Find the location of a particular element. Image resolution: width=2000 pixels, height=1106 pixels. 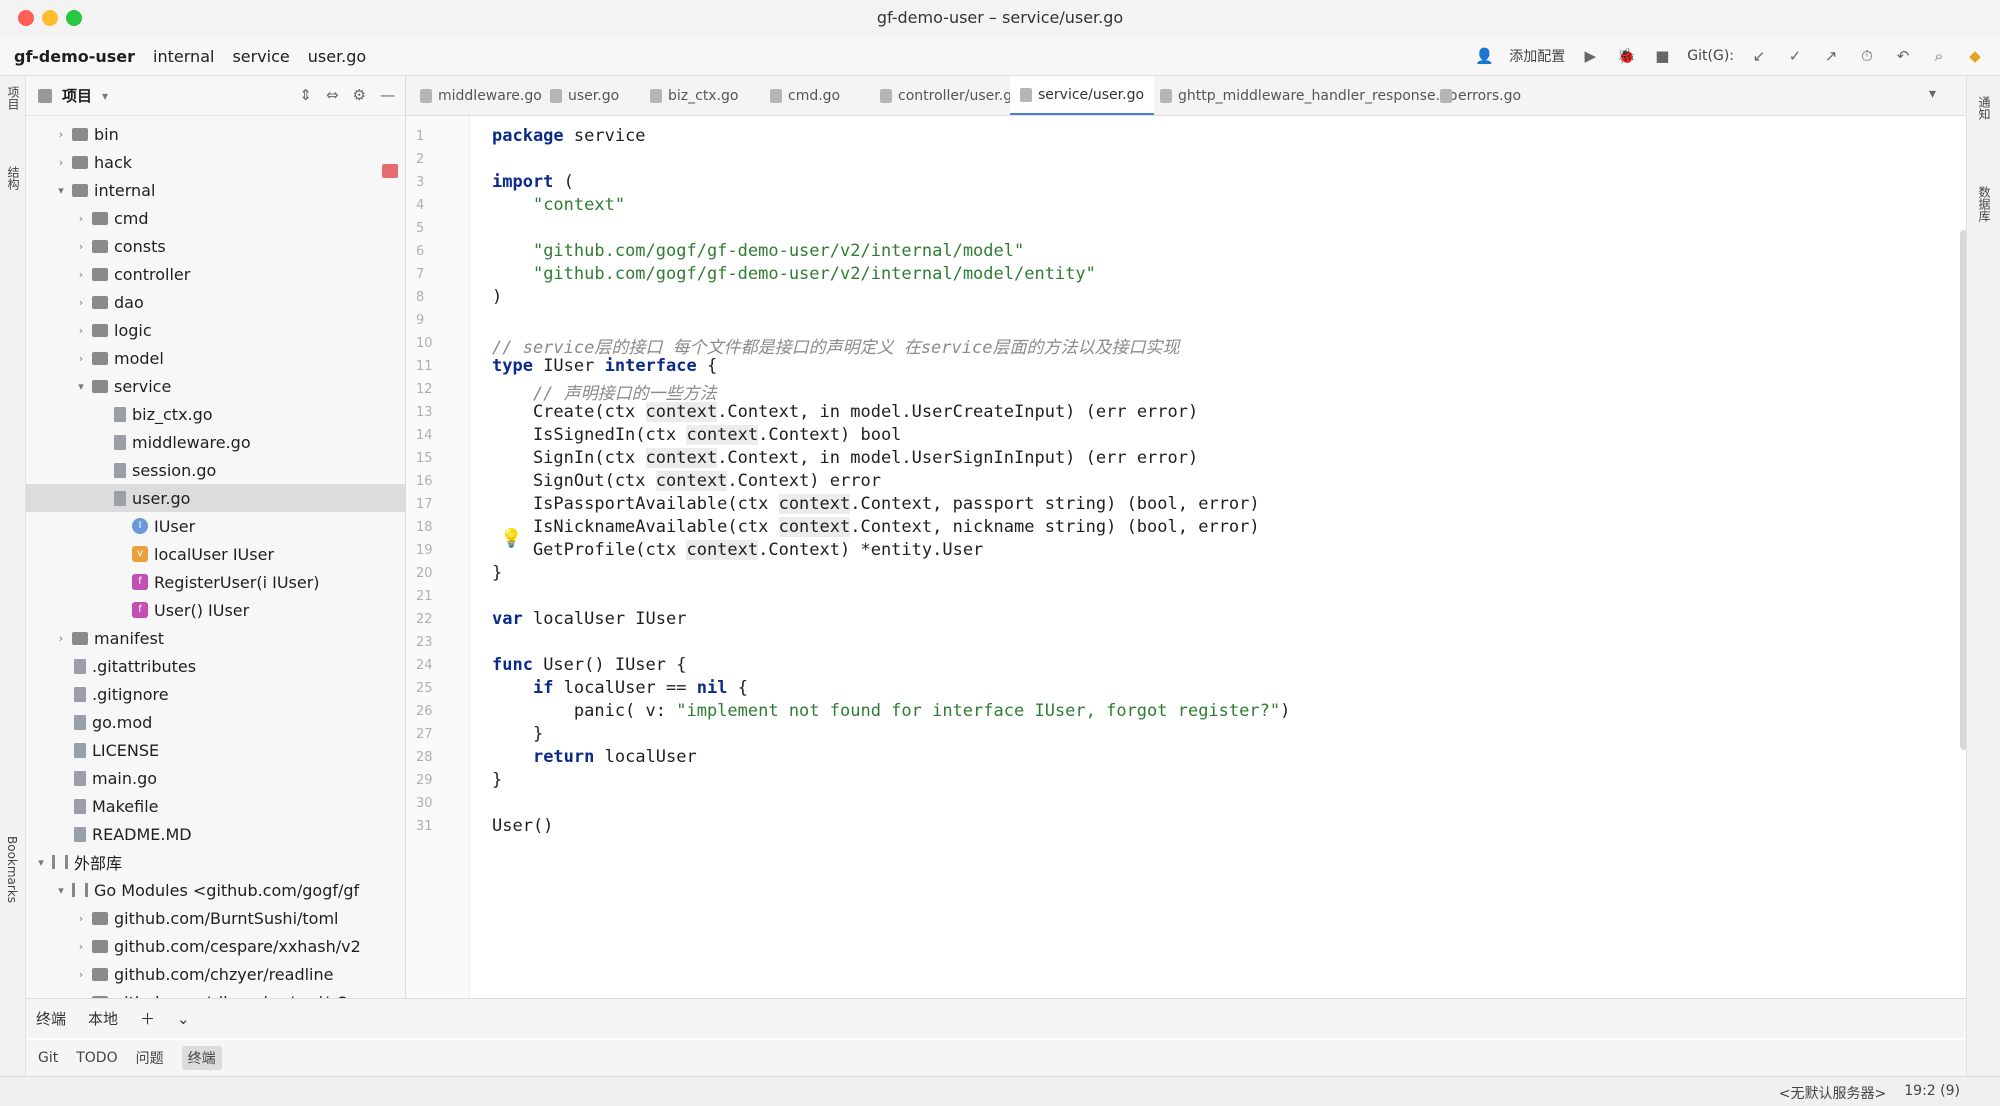

breadcrumb-project: gf-demo-user is located at coordinates (74, 56).